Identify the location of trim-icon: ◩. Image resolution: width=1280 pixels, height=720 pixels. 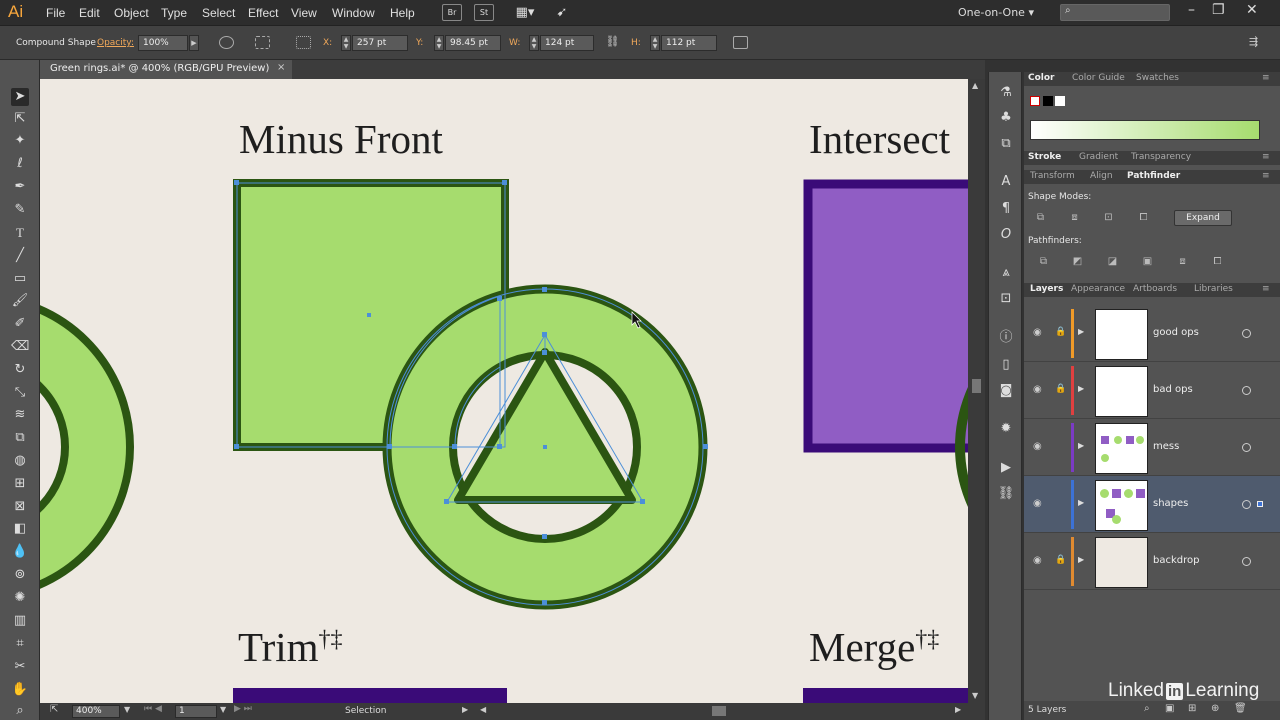
(1077, 261).